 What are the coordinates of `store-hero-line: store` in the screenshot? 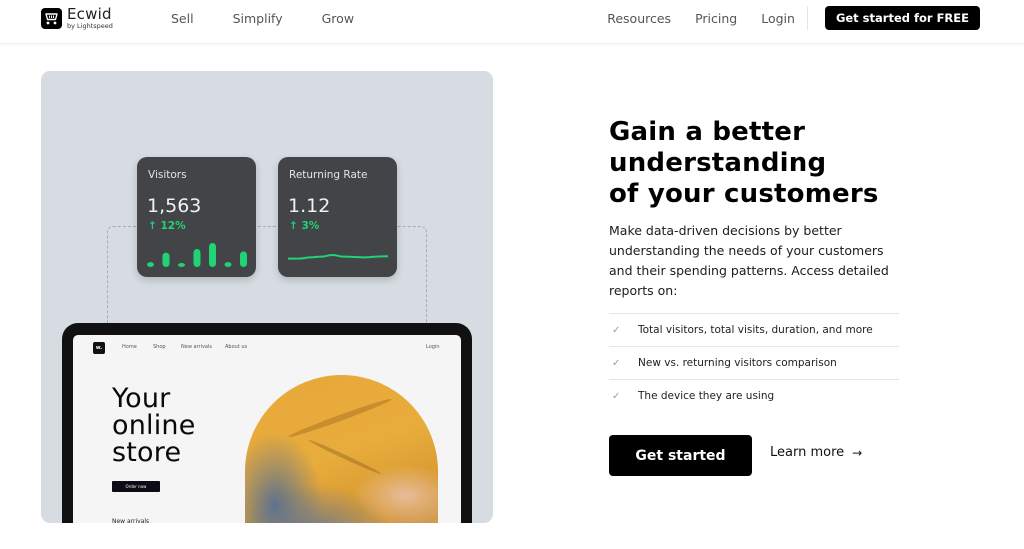 It's located at (147, 452).